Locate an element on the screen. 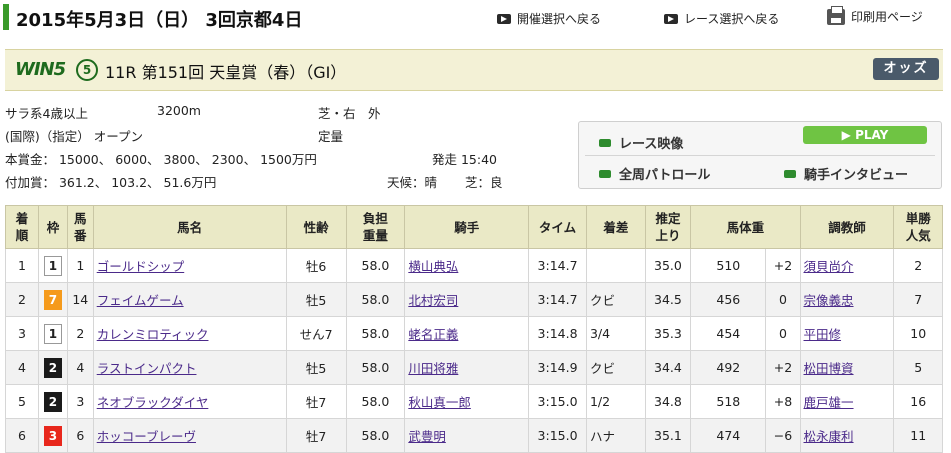 This screenshot has width=951, height=453. trainer-text: 宗像義忠 is located at coordinates (829, 300).